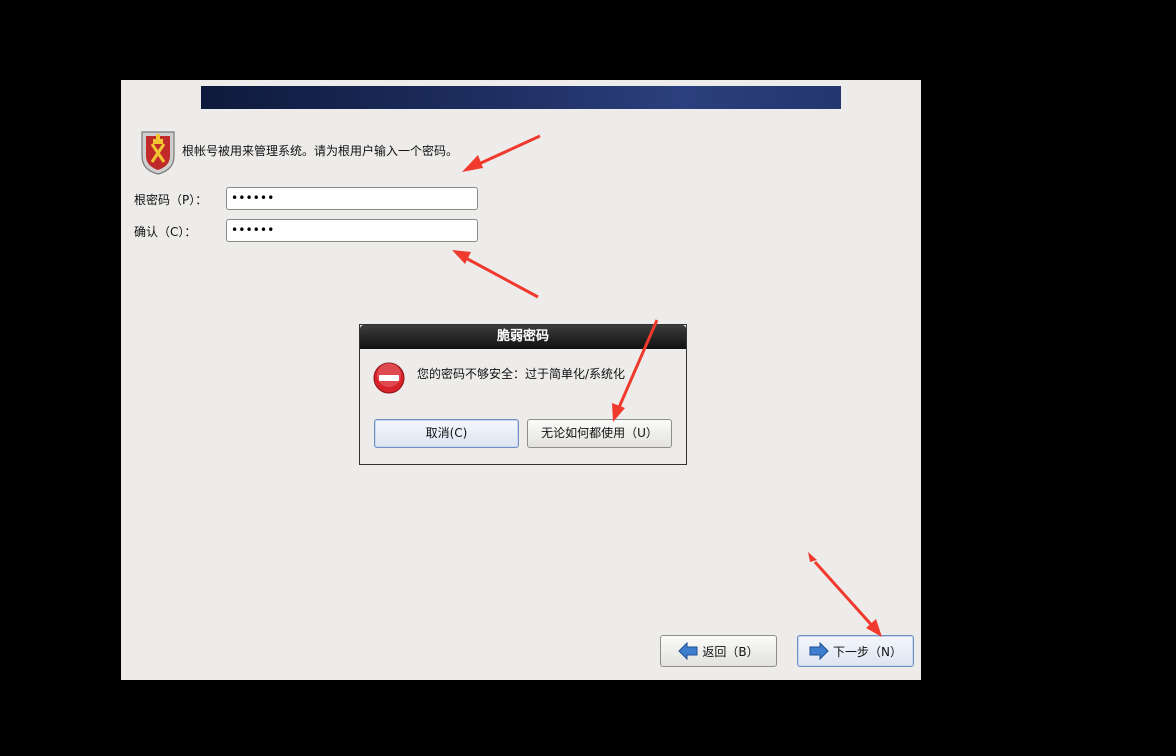 The width and height of the screenshot is (1176, 756). What do you see at coordinates (867, 651) in the screenshot?
I see `next-button-label: 下一步（N）` at bounding box center [867, 651].